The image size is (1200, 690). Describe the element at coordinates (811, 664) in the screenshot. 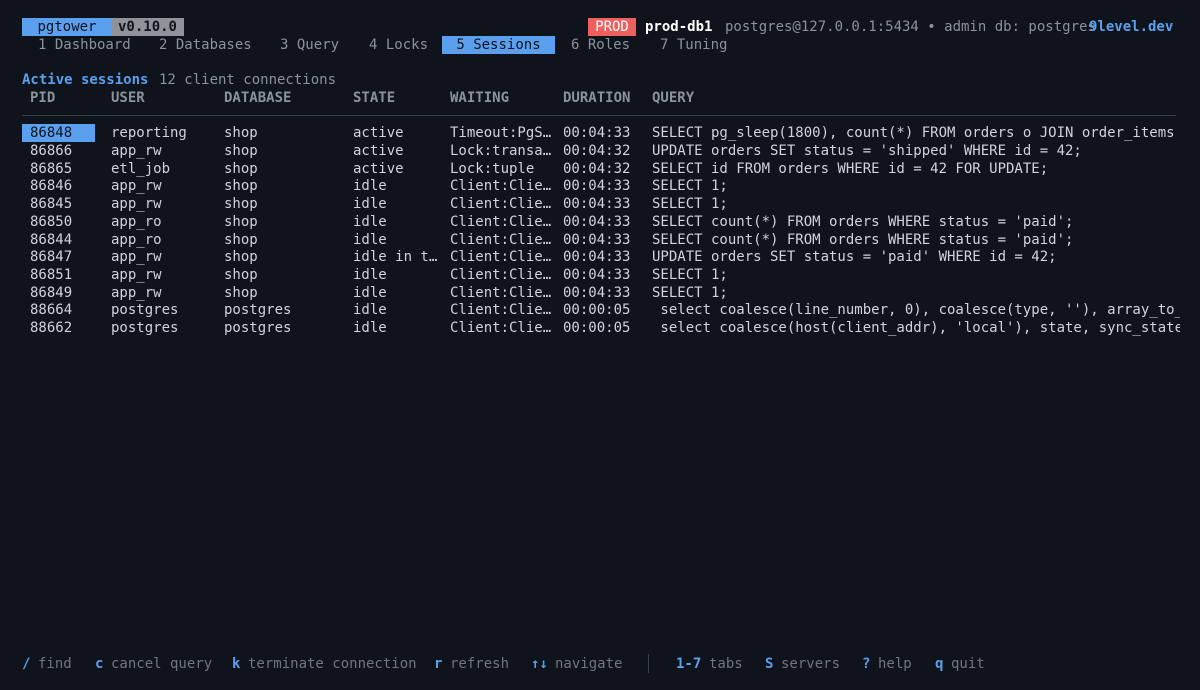

I see `shortcut-label-servers: servers` at that location.